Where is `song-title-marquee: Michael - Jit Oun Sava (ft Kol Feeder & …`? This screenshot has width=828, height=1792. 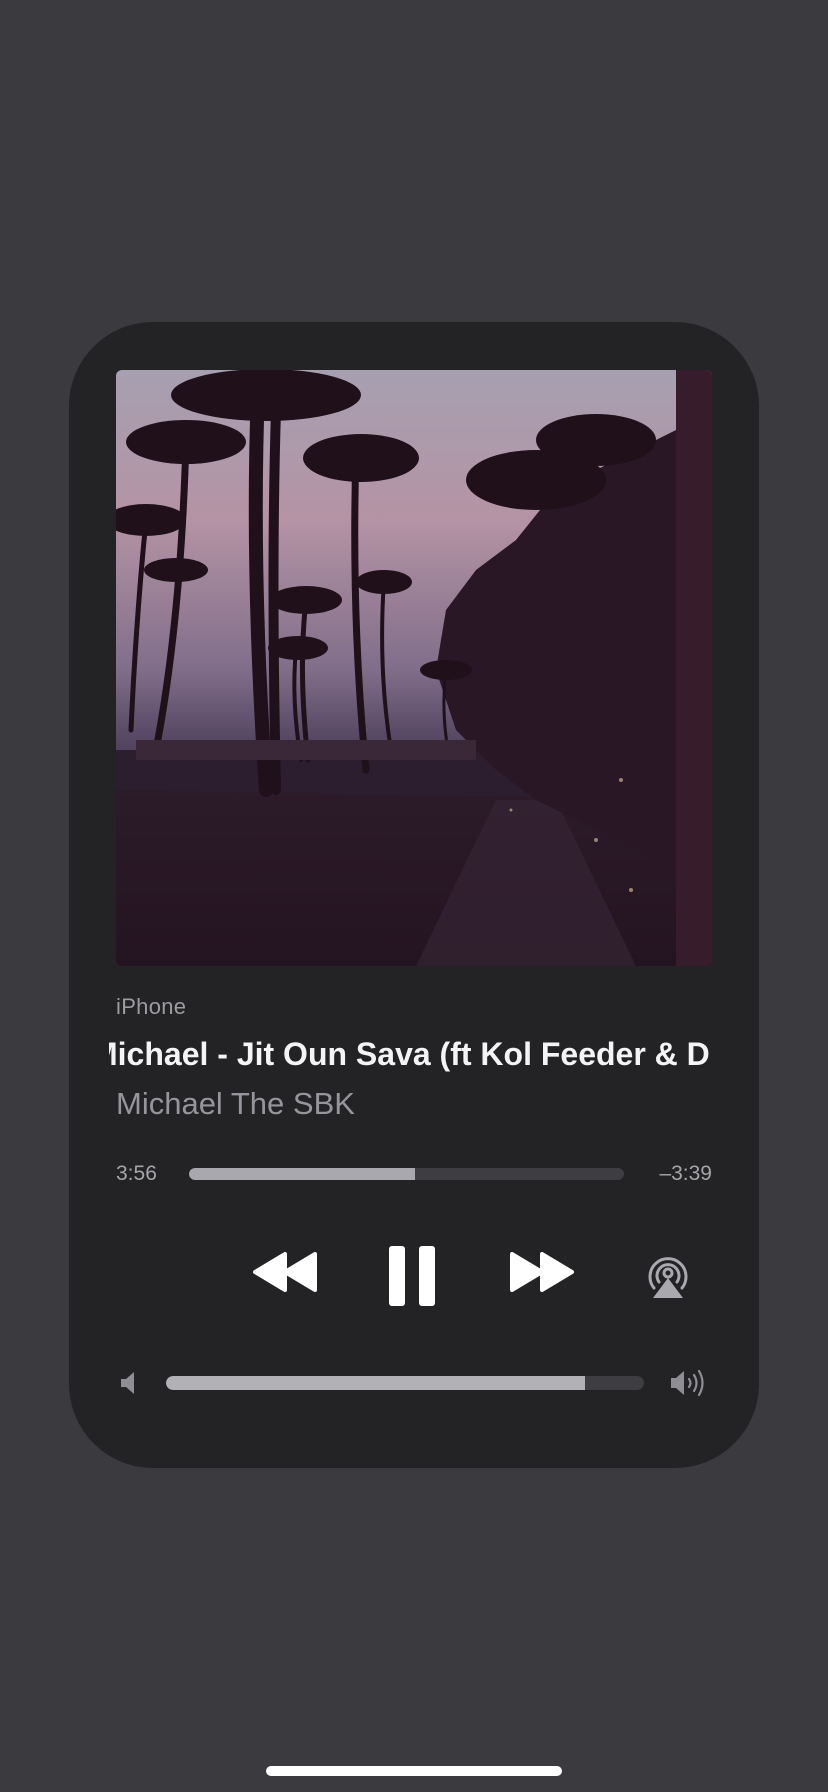 song-title-marquee: Michael - Jit Oun Sava (ft Kol Feeder & … is located at coordinates (414, 1054).